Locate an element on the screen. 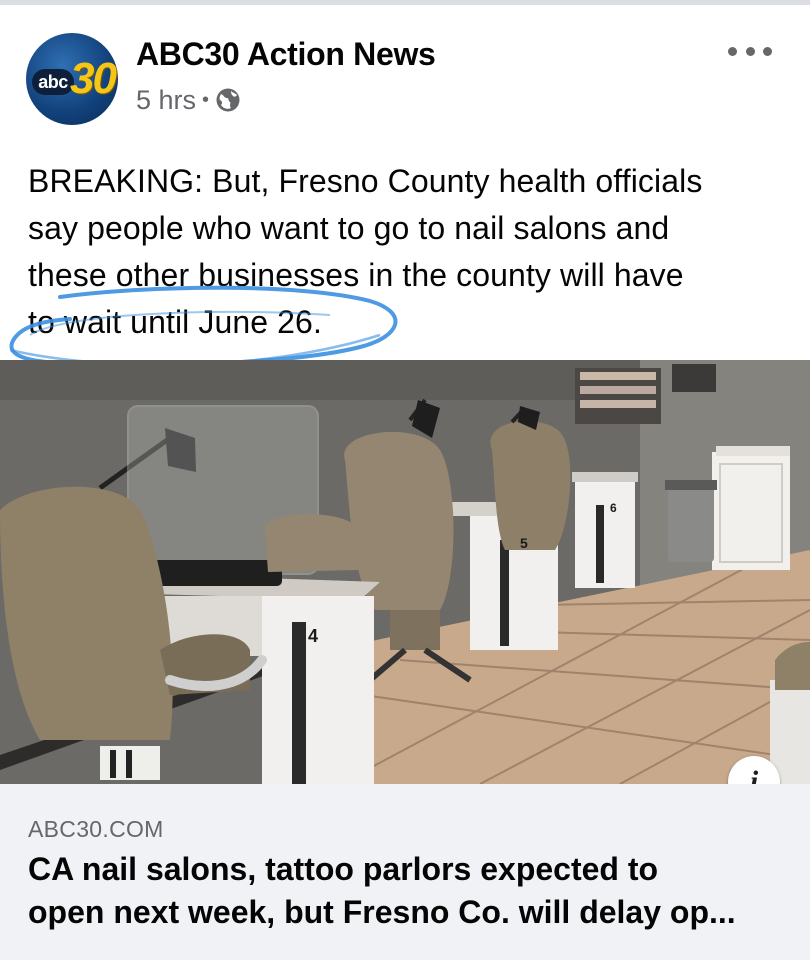 This screenshot has width=810, height=960. post-timestamp: 5 hrs is located at coordinates (166, 100).